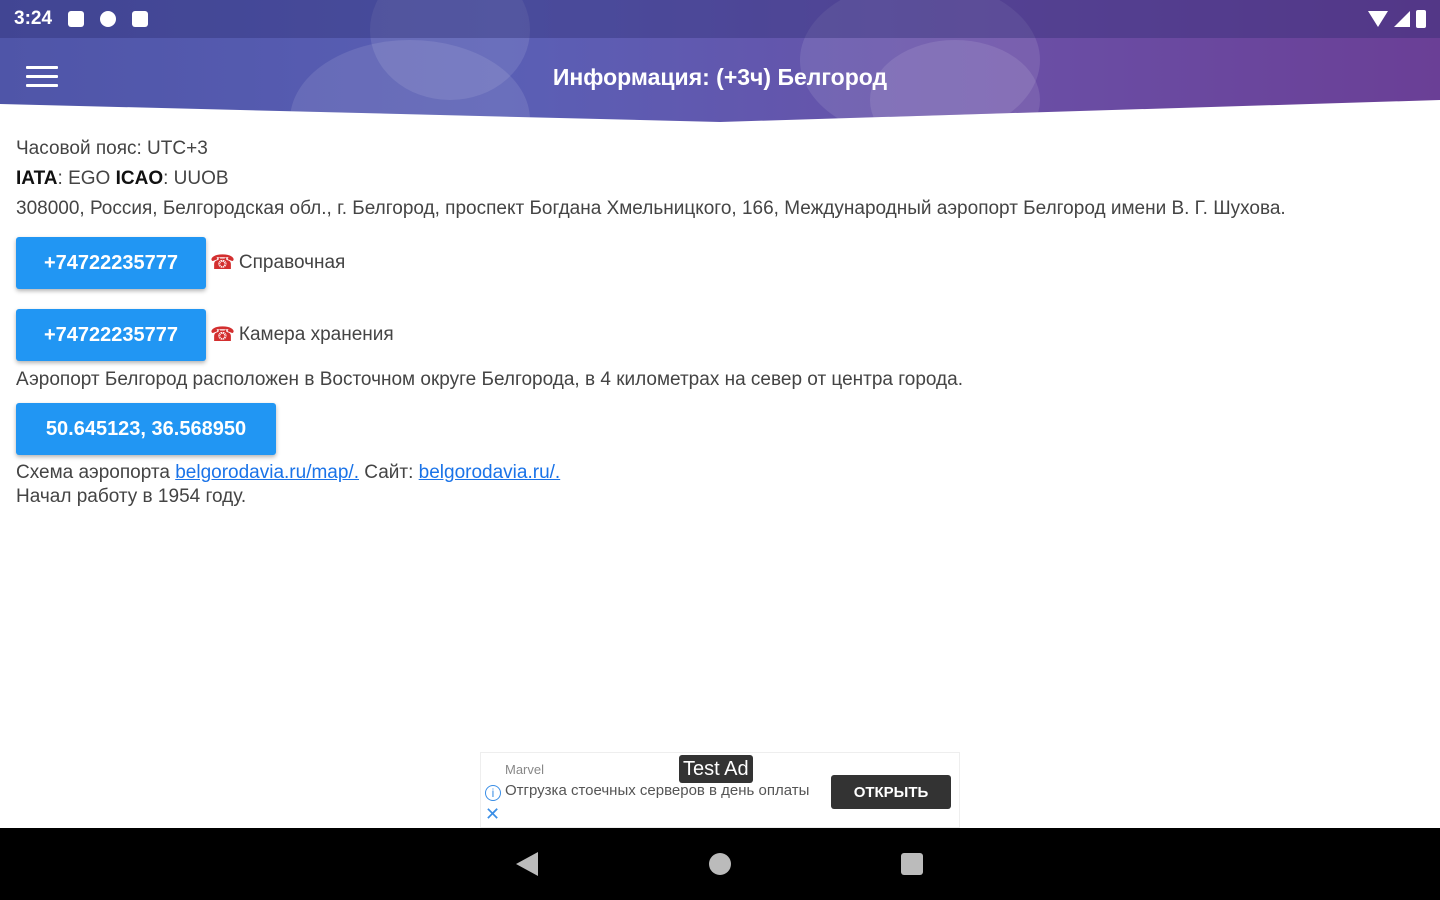  Describe the element at coordinates (527, 864) in the screenshot. I see `back-icon` at that location.